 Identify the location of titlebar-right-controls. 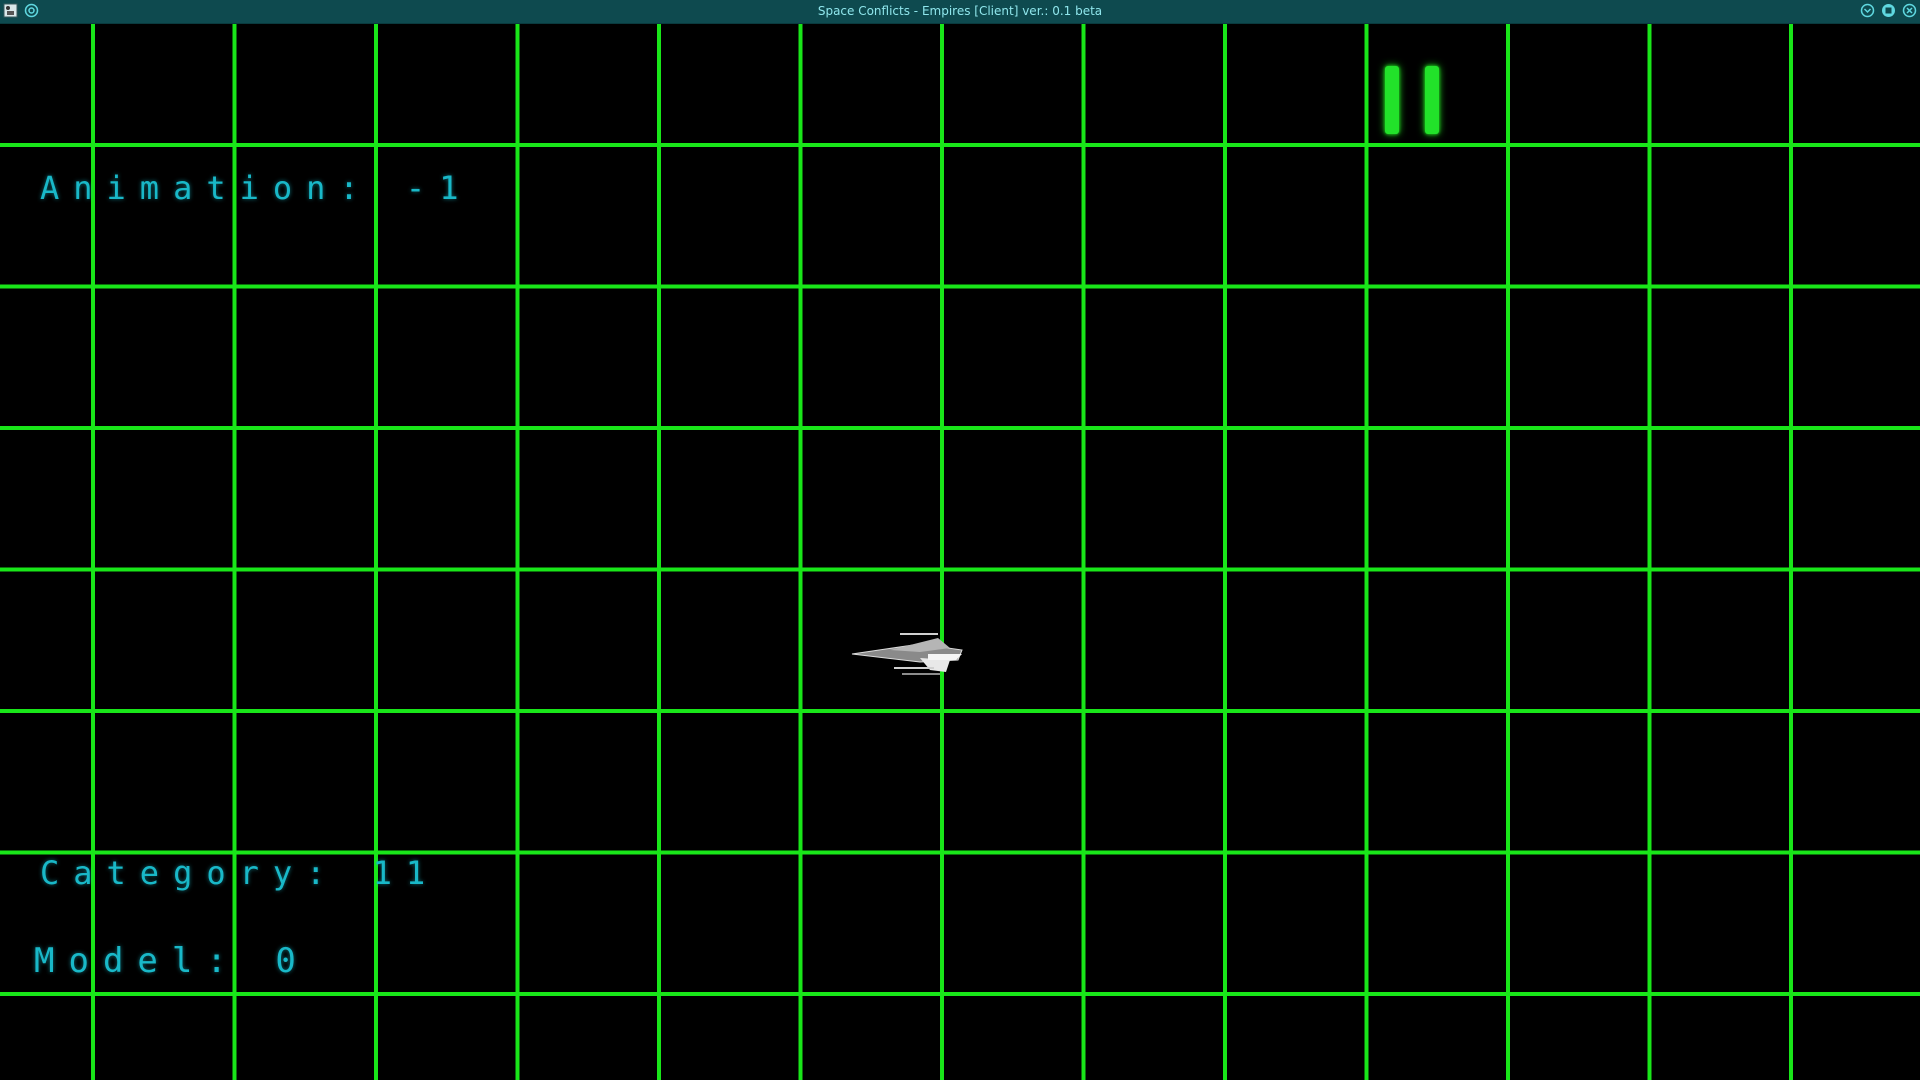
(1888, 10).